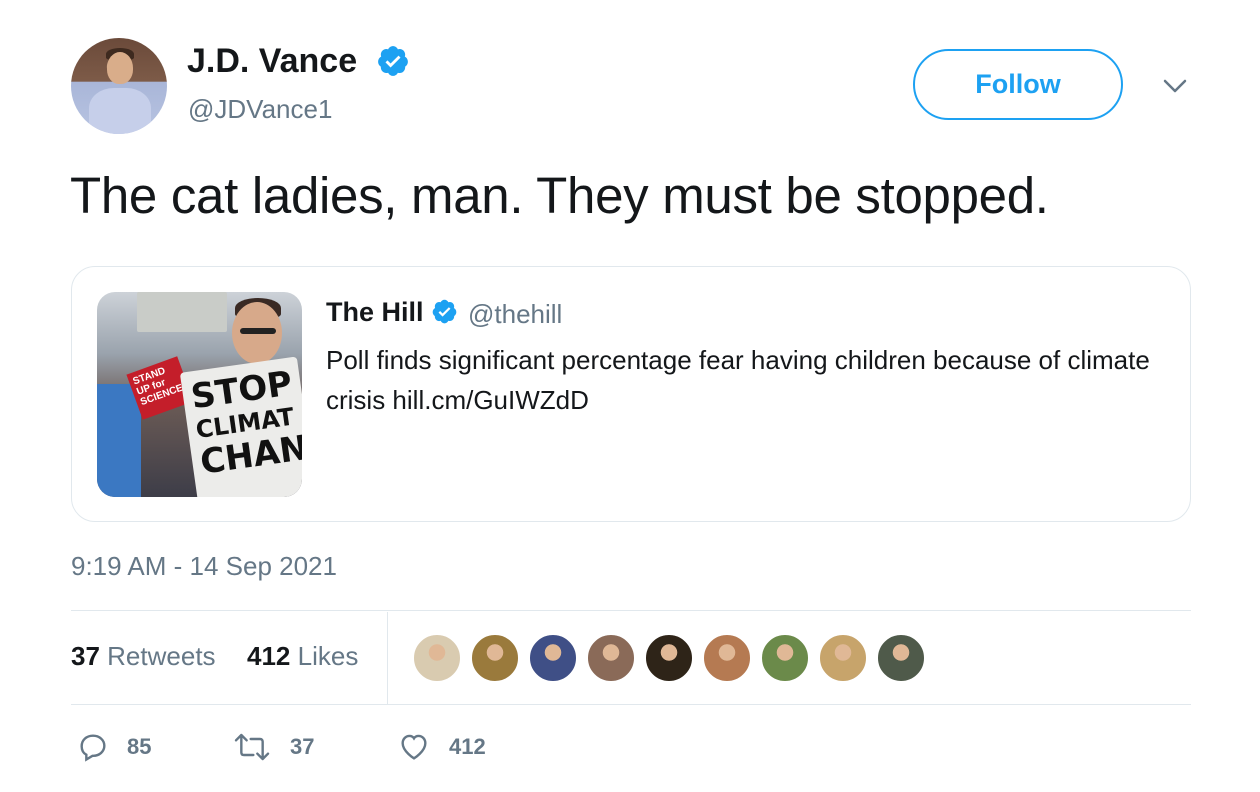  What do you see at coordinates (387, 658) in the screenshot?
I see `stats-vertical-divider` at bounding box center [387, 658].